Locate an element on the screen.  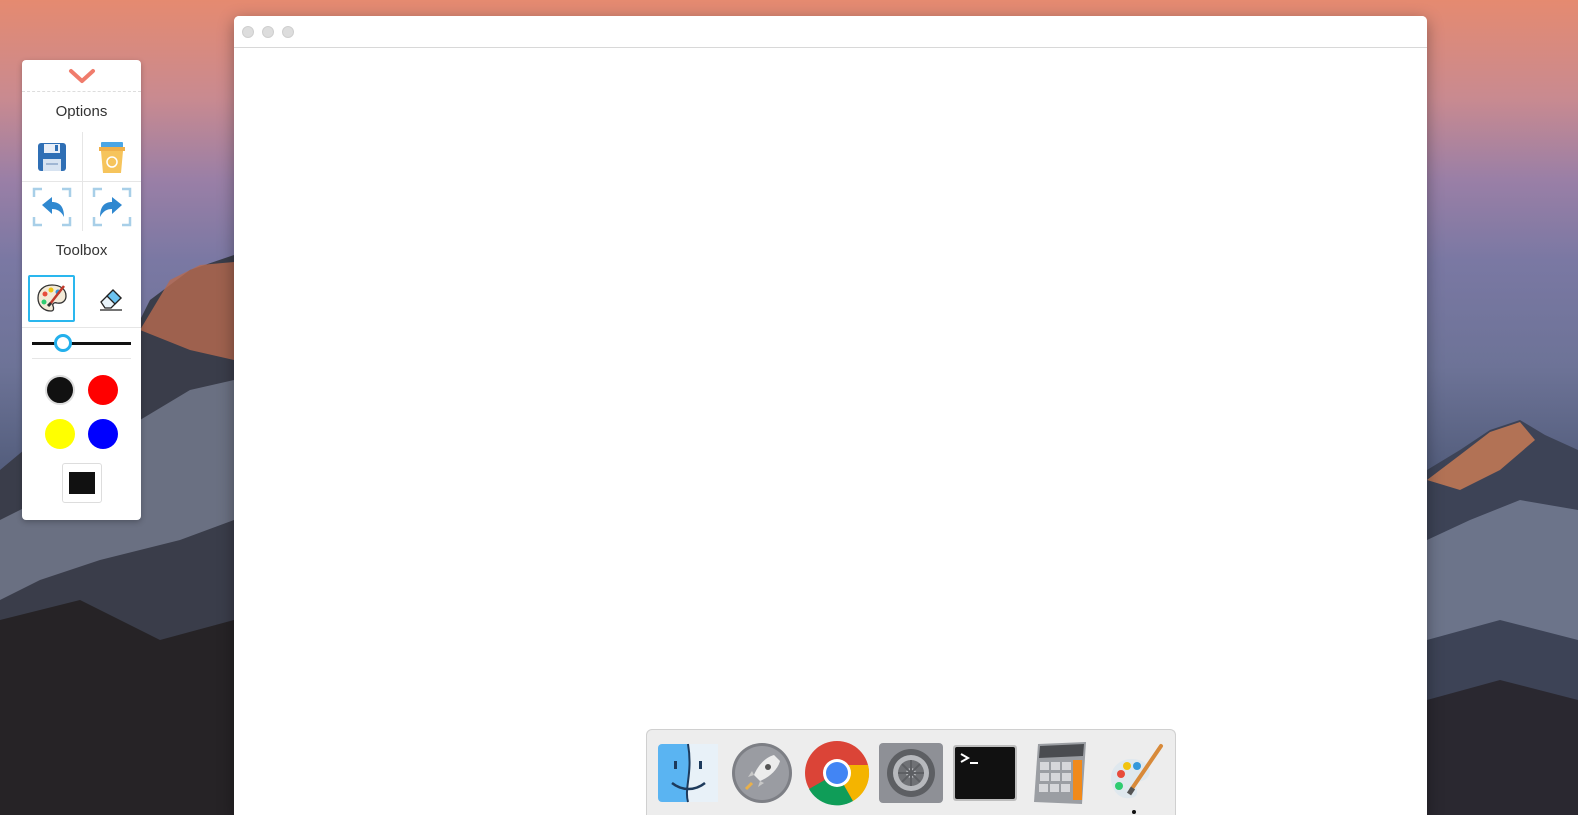
slider-thumb is located at coordinates (62, 343).